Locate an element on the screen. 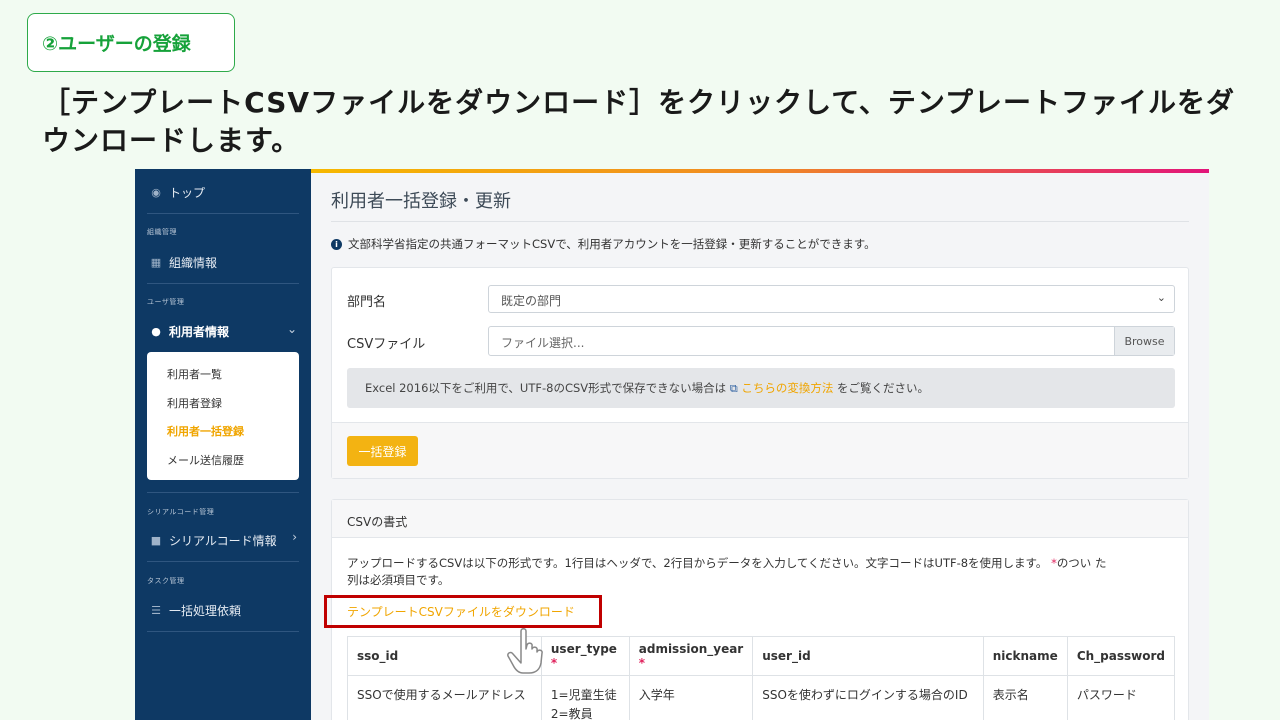 Image resolution: width=1280 pixels, height=720 pixels. column-header: Ch_password is located at coordinates (1121, 656).